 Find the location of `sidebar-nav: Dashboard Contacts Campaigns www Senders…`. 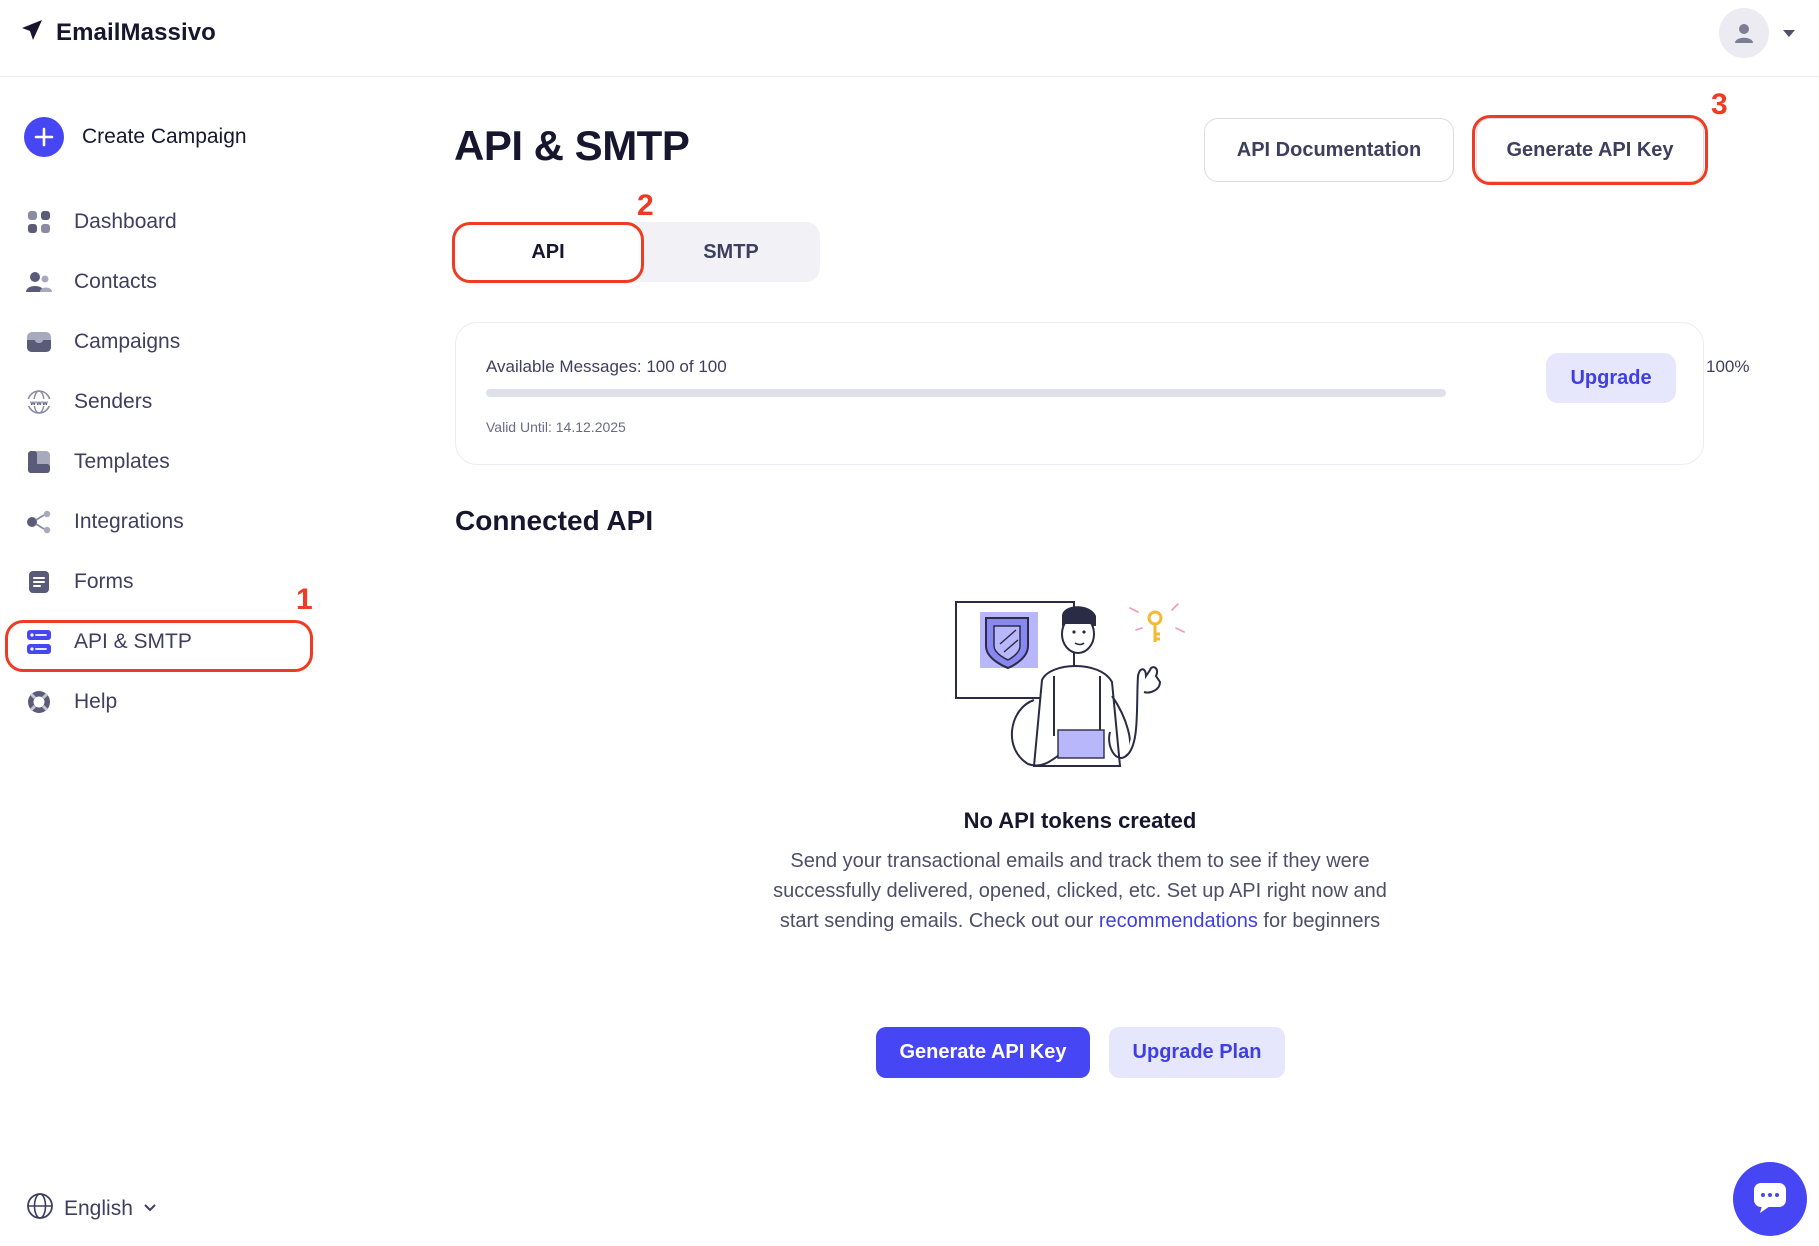

sidebar-nav: Dashboard Contacts Campaigns www Senders… is located at coordinates (160, 462).